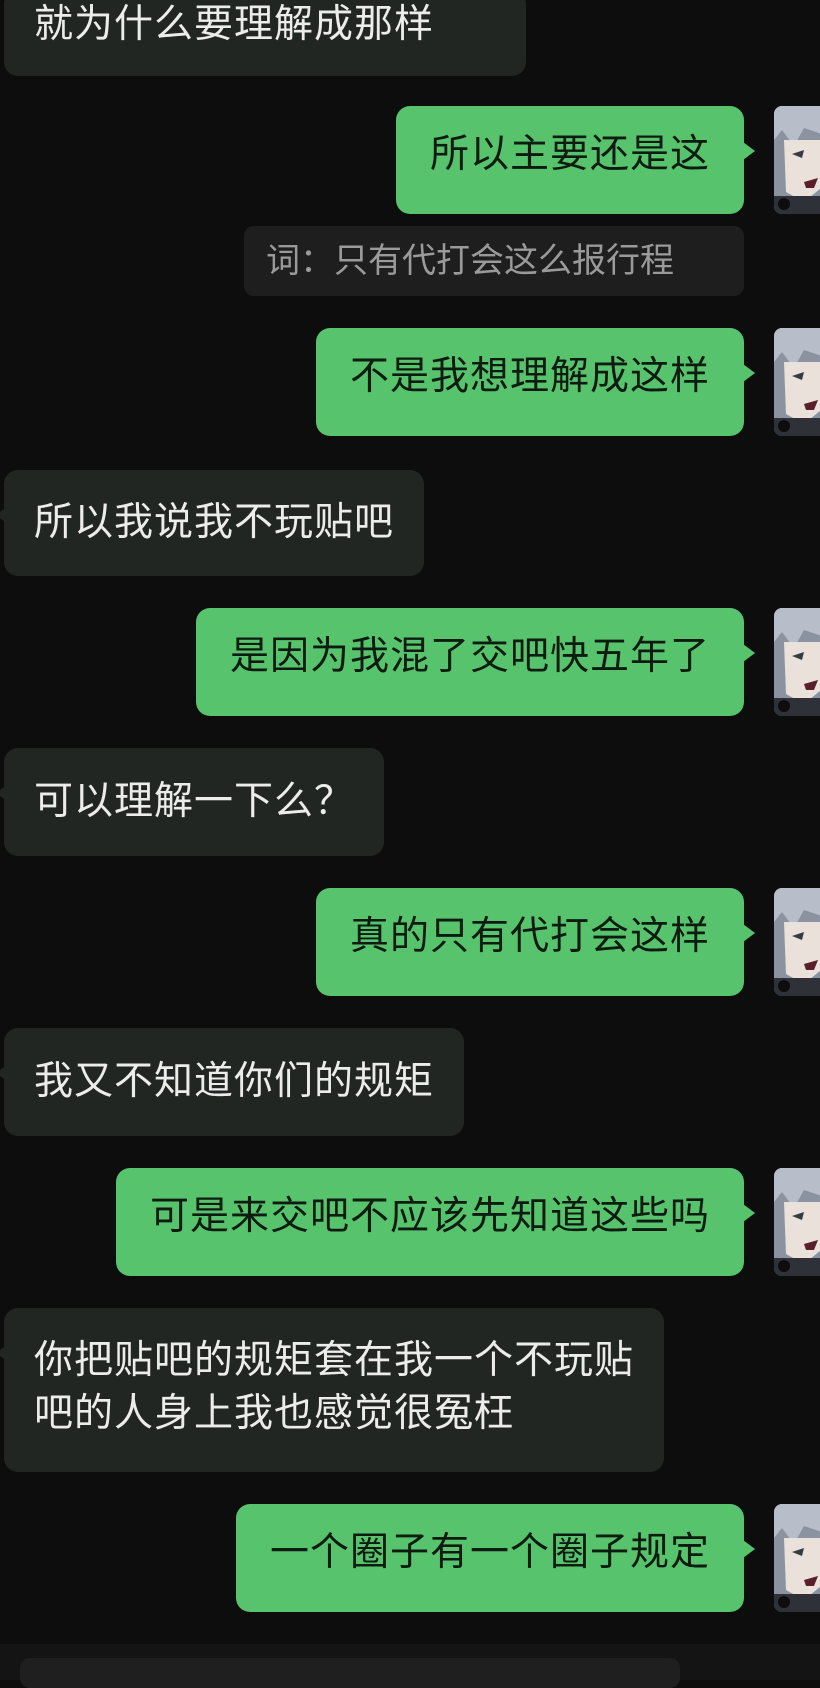 Image resolution: width=820 pixels, height=1688 pixels. What do you see at coordinates (274, 1413) in the screenshot?
I see `message-text-line: 吧的人身上我也感觉很冤枉` at bounding box center [274, 1413].